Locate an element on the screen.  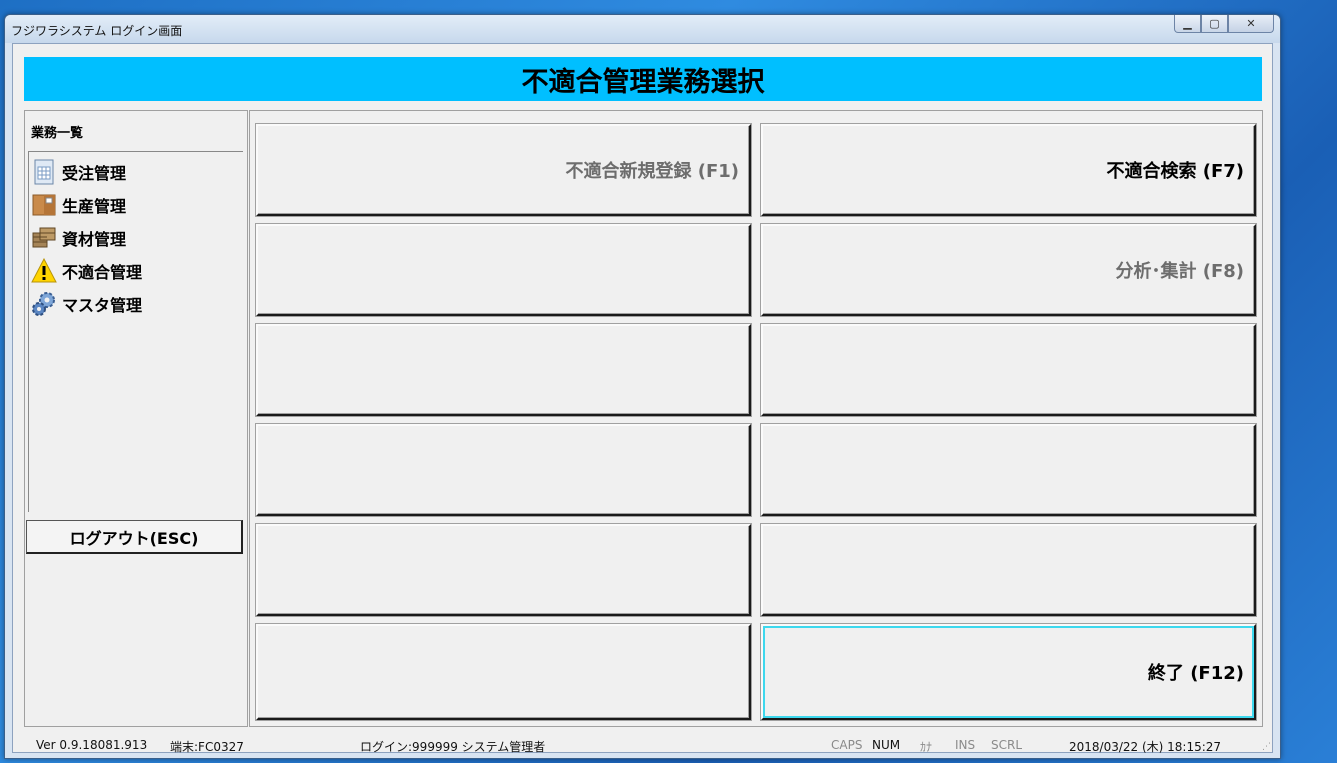
kana-indicator: ｶﾅ is located at coordinates (926, 747).